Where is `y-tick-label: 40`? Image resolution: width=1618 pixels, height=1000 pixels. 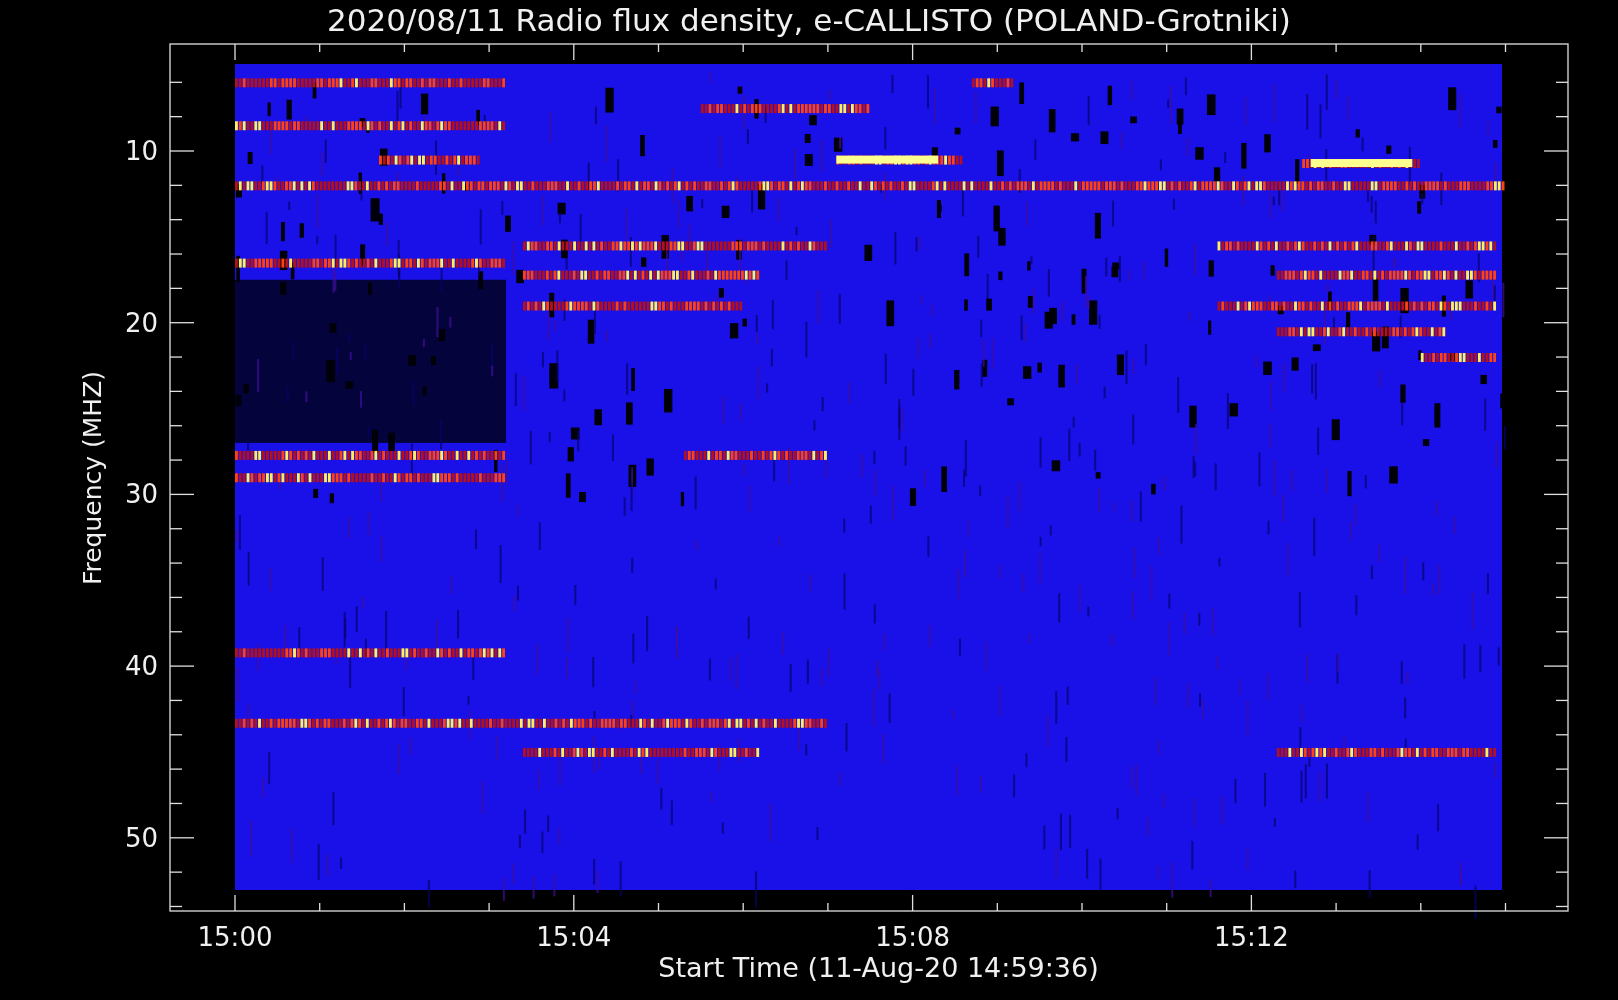 y-tick-label: 40 is located at coordinates (141, 666).